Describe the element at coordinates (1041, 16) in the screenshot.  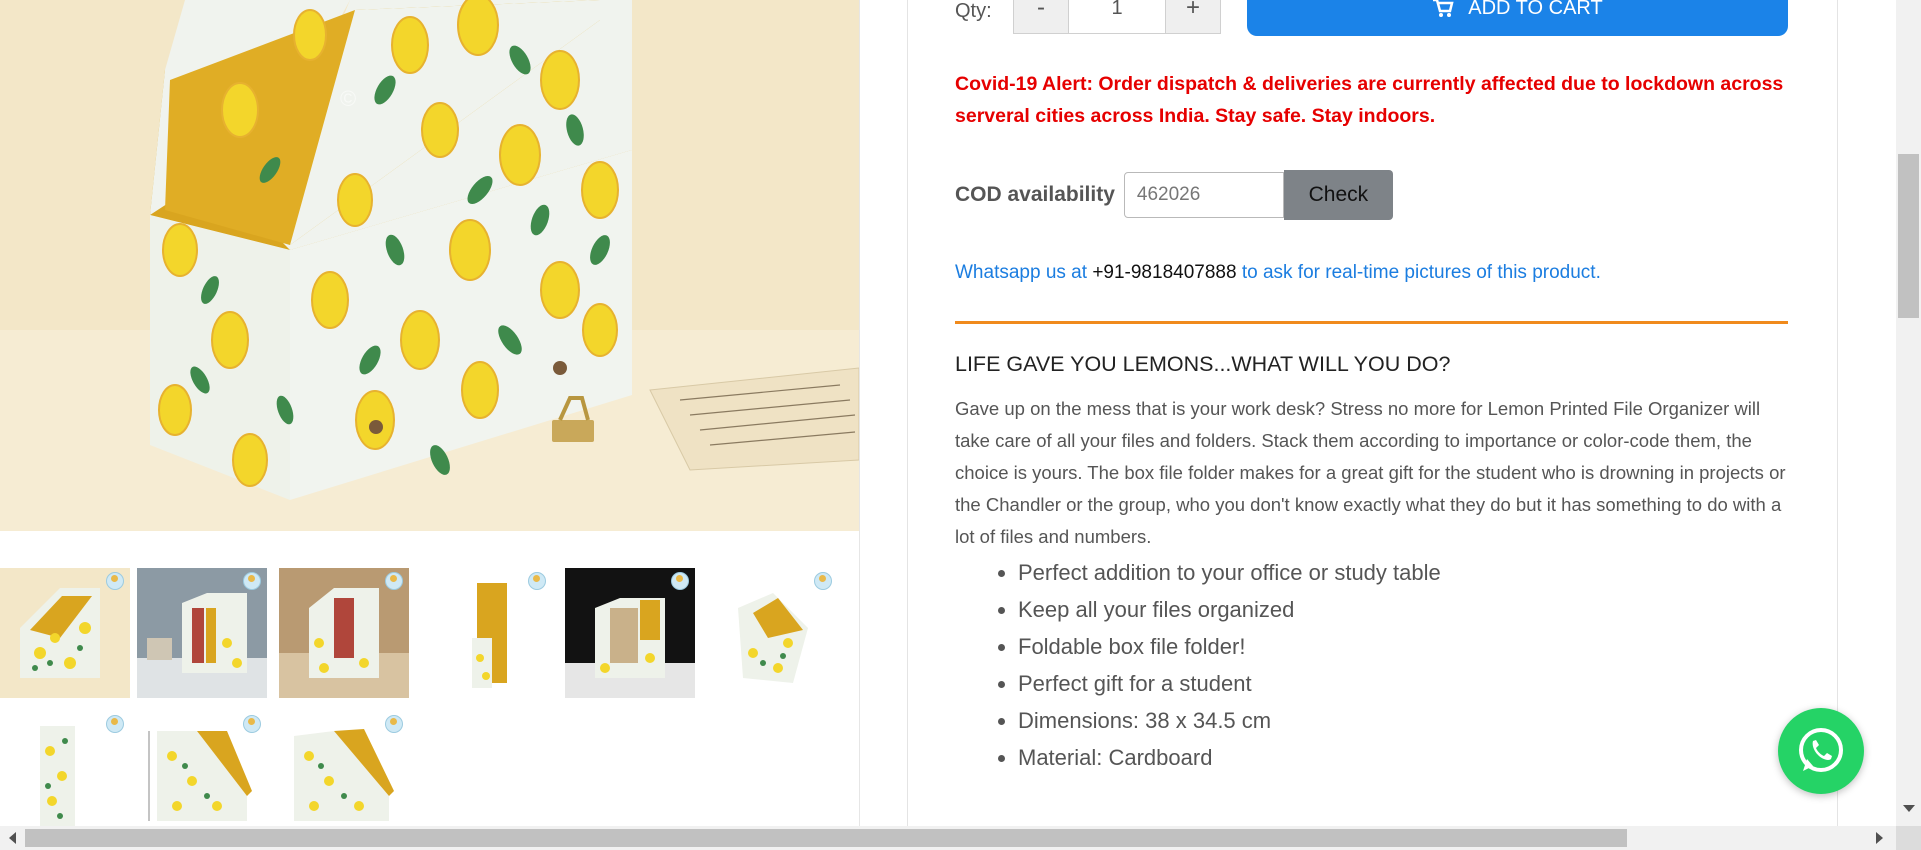
I see `qty-decrease-button: -` at that location.